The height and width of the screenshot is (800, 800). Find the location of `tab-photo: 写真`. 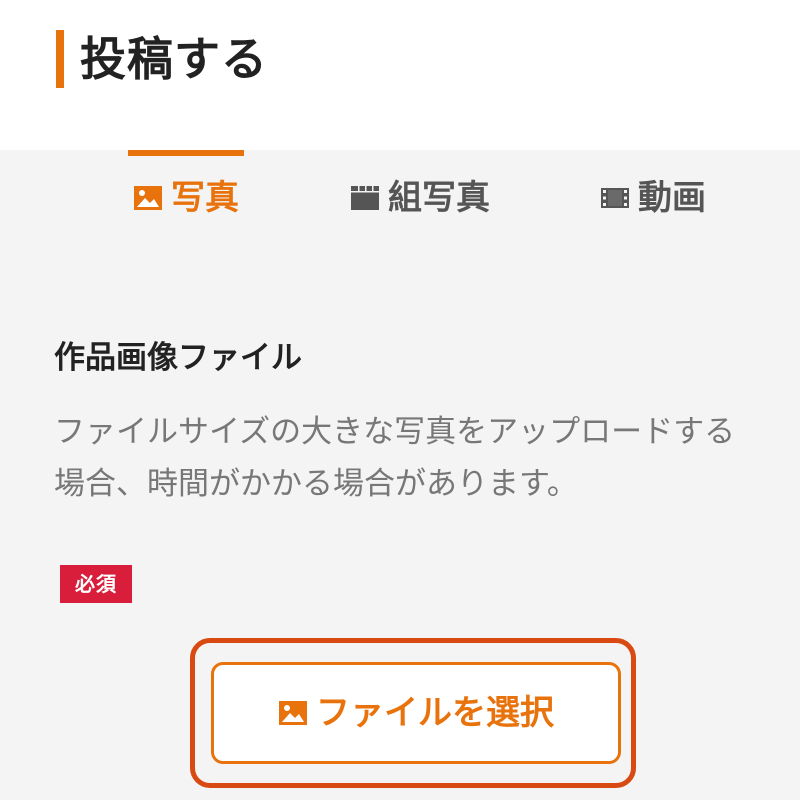

tab-photo: 写真 is located at coordinates (186, 198).